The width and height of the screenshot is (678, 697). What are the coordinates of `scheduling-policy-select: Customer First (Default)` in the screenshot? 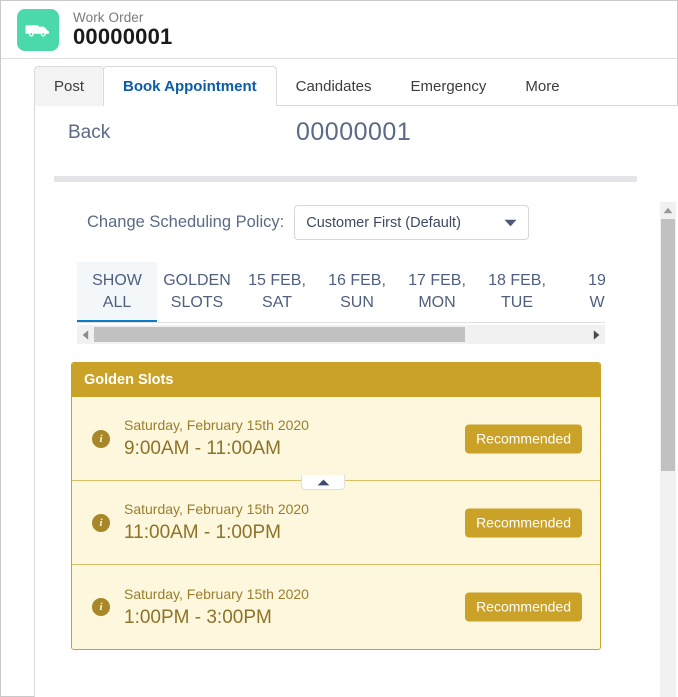 It's located at (412, 222).